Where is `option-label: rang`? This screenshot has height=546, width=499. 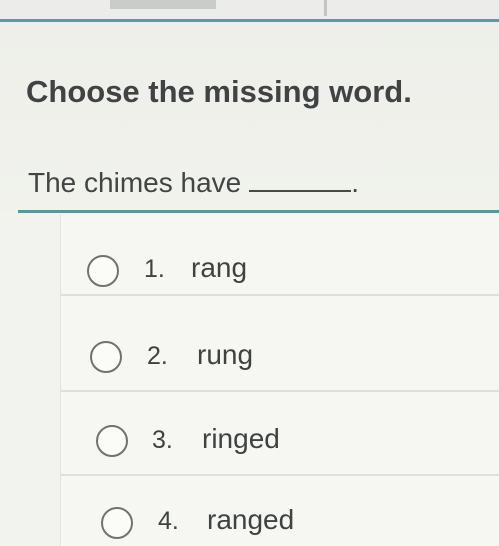
option-label: rang is located at coordinates (219, 267).